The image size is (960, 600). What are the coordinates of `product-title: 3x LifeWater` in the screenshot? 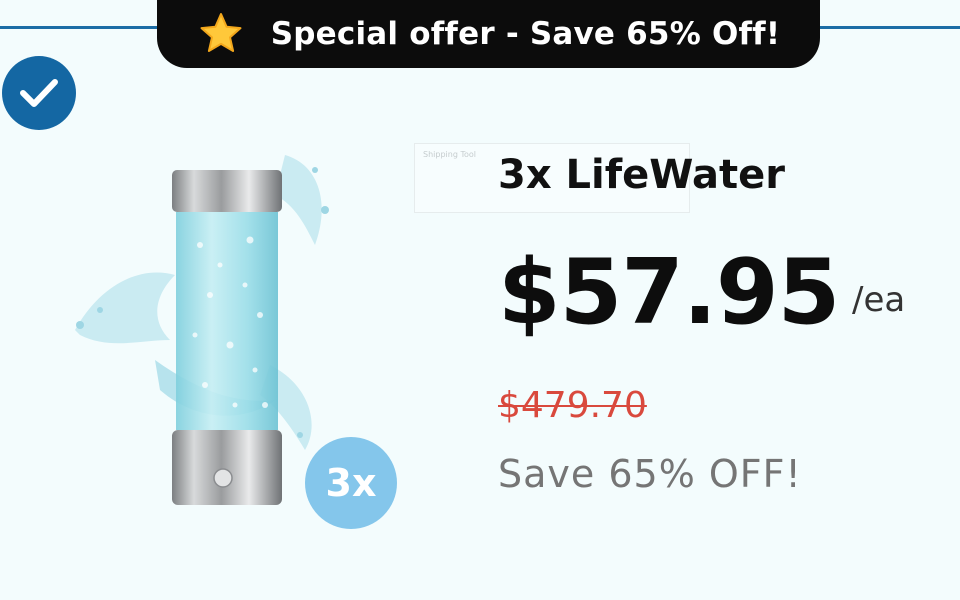 It's located at (641, 175).